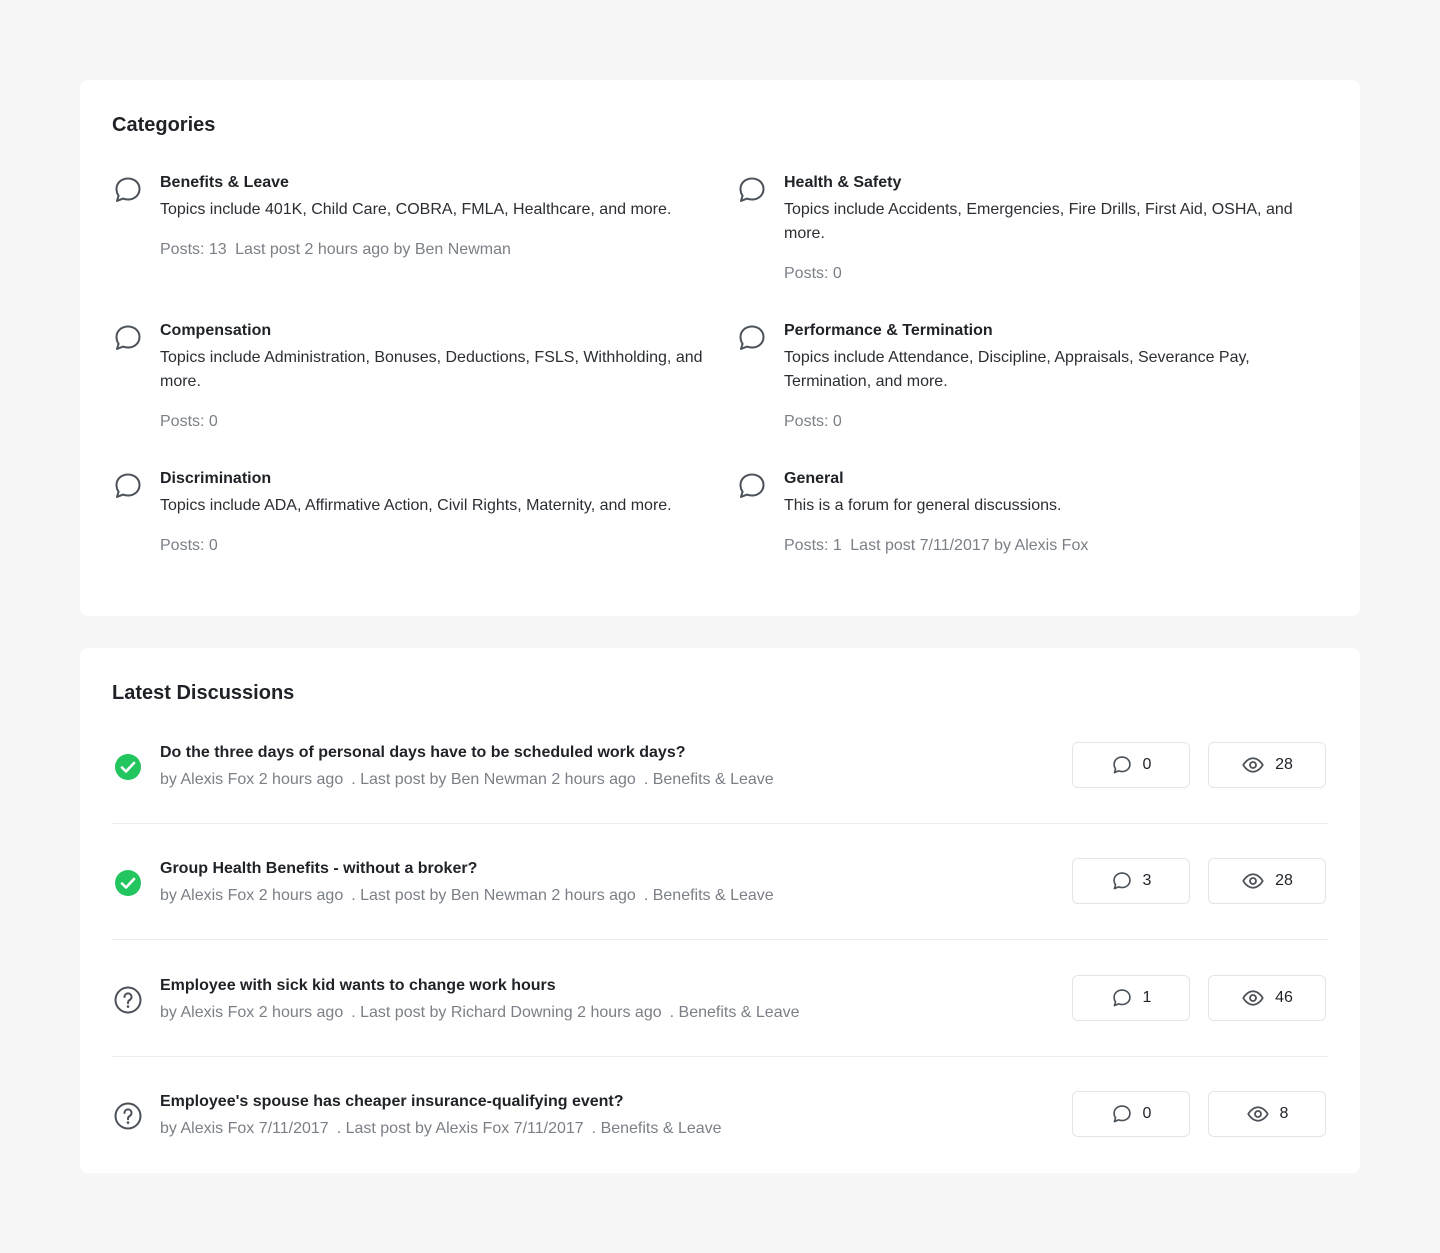 The image size is (1440, 1253). Describe the element at coordinates (969, 545) in the screenshot. I see `last-post-info: Last post 7/11/2017 by Alexis Fox` at that location.